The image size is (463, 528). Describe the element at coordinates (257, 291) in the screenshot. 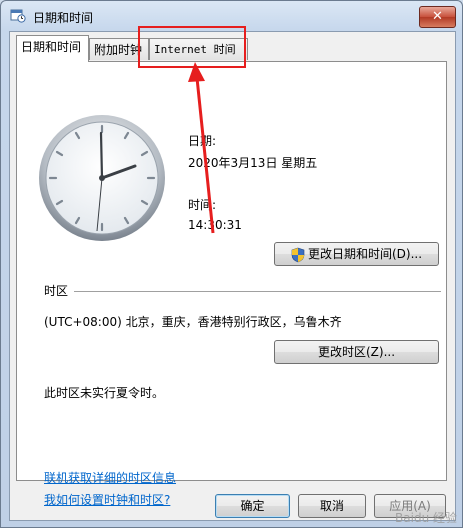

I see `section-divider` at that location.